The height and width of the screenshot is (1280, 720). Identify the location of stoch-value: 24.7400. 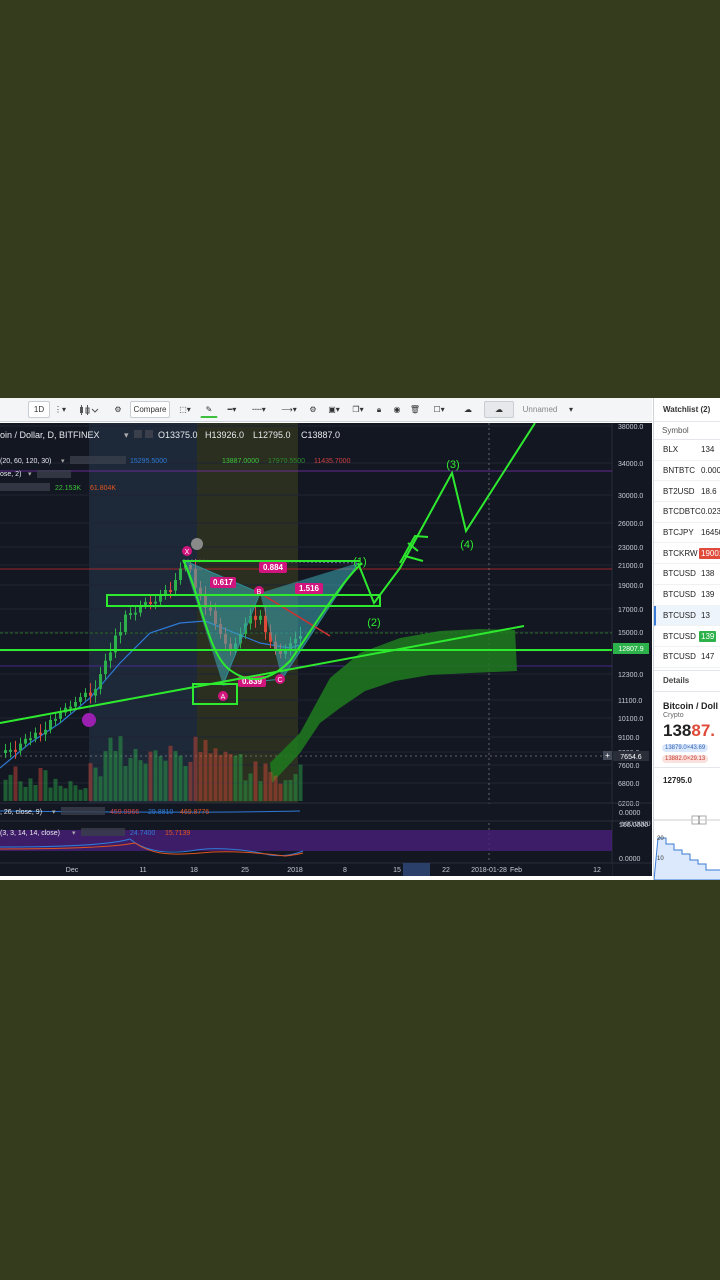
(142, 833).